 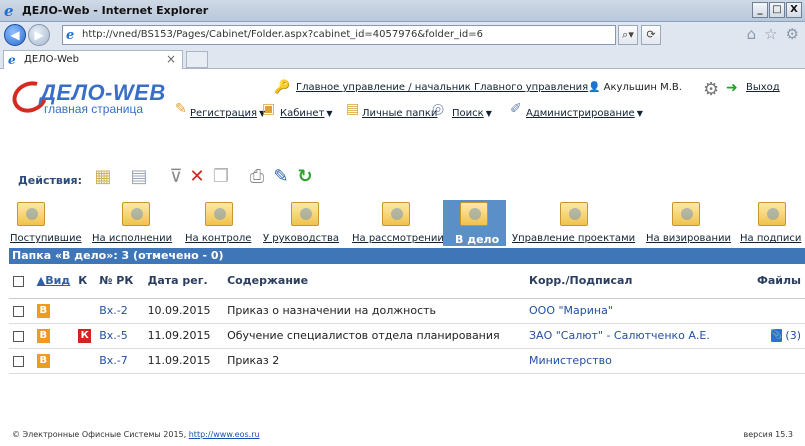 What do you see at coordinates (93, 59) in the screenshot?
I see `browser-tab: e ДЕЛО-Web ×` at bounding box center [93, 59].